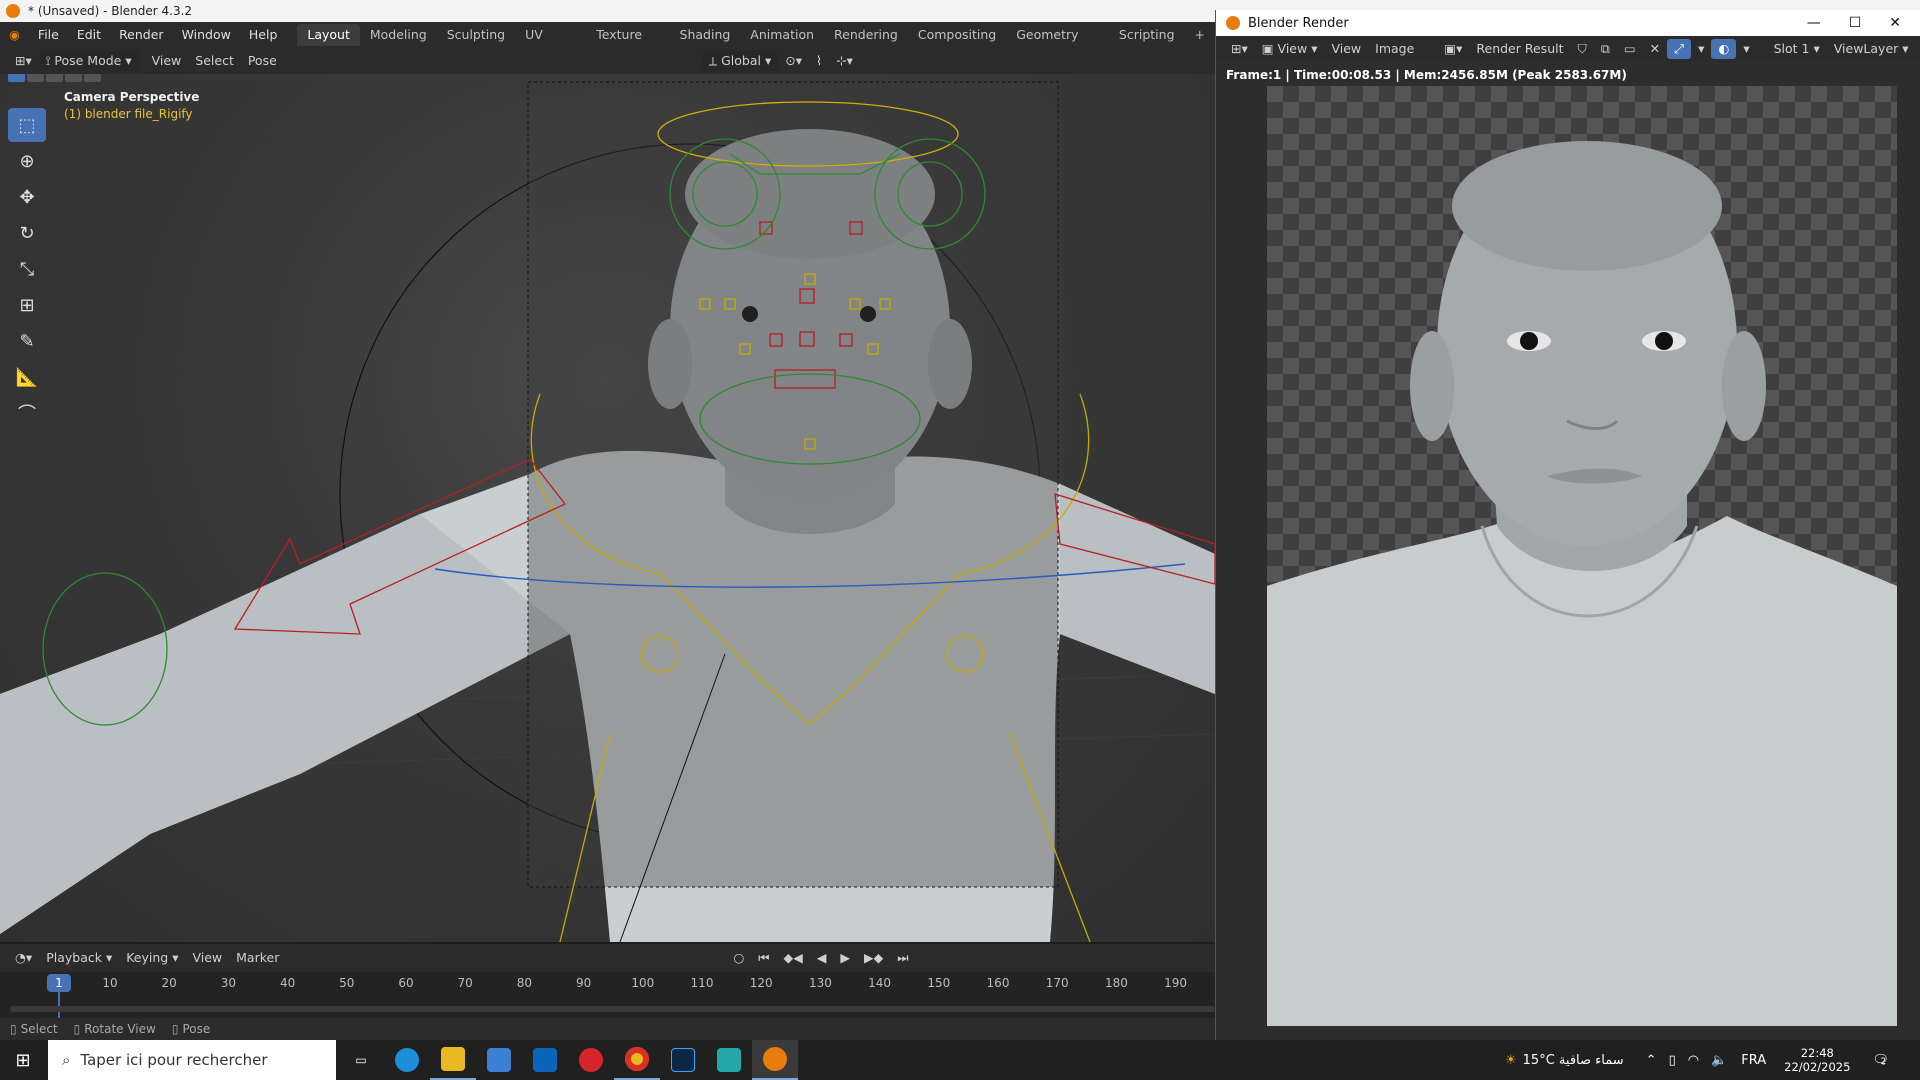 Image resolution: width=1920 pixels, height=1080 pixels. What do you see at coordinates (1719, 1060) in the screenshot?
I see `volume-icon: 🔈` at bounding box center [1719, 1060].